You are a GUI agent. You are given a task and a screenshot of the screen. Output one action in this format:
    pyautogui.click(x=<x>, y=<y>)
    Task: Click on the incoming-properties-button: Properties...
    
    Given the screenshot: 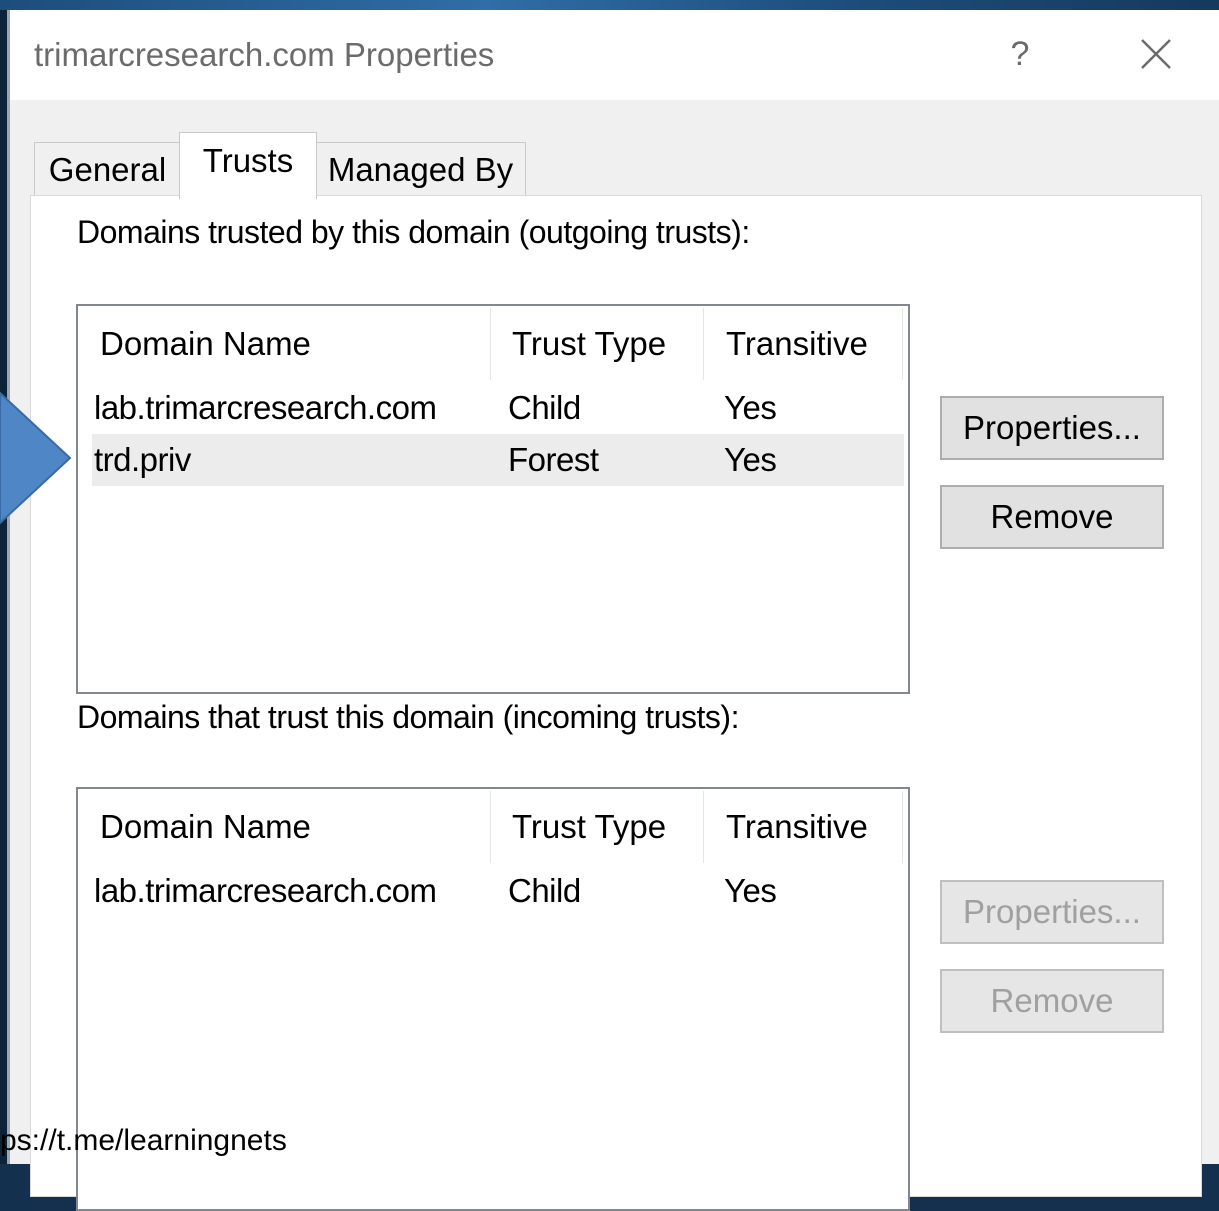 What is the action you would take?
    pyautogui.click(x=1052, y=912)
    